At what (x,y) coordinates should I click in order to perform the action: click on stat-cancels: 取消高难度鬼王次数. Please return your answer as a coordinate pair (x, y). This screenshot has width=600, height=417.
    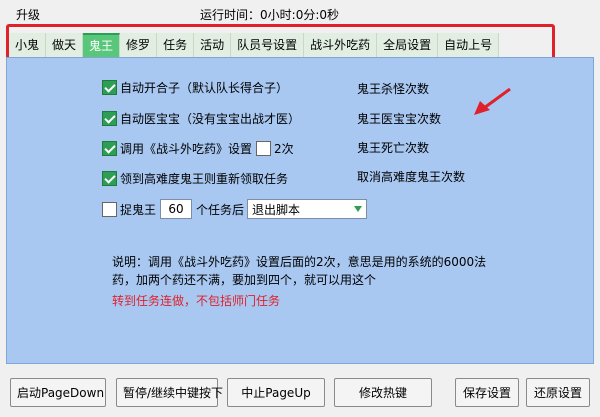
    Looking at the image, I should click on (411, 177).